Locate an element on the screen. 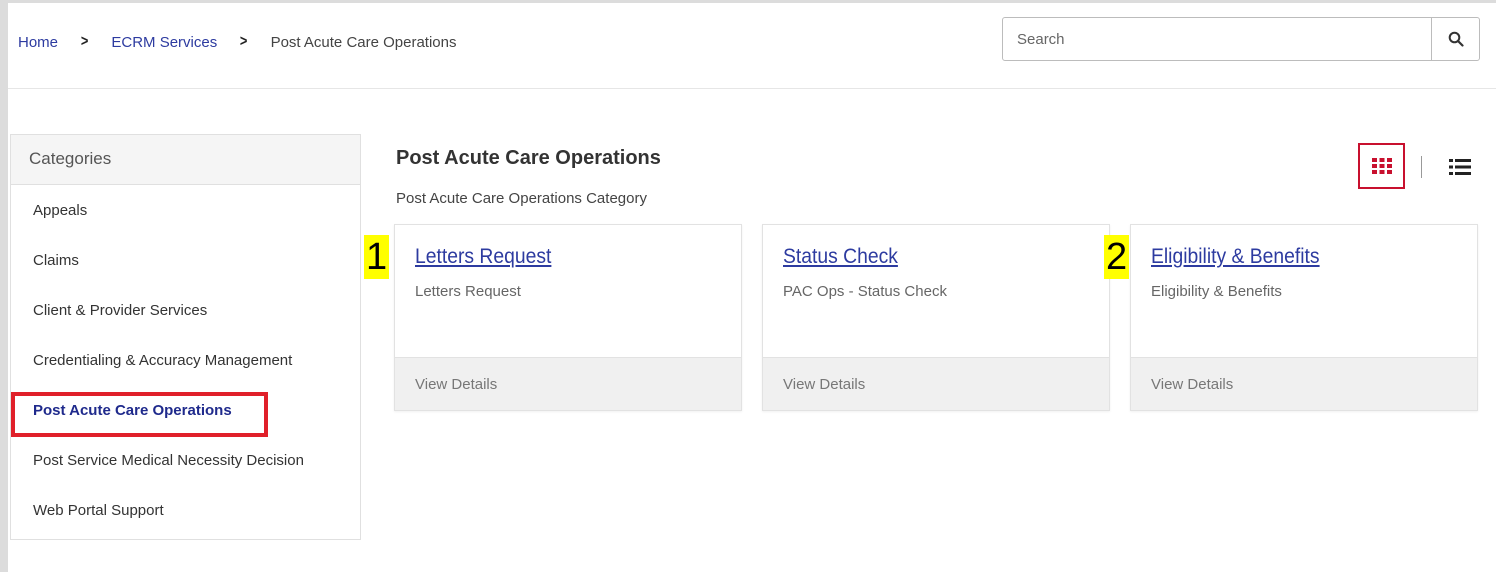  annotation-marker-2: 2 is located at coordinates (1117, 257).